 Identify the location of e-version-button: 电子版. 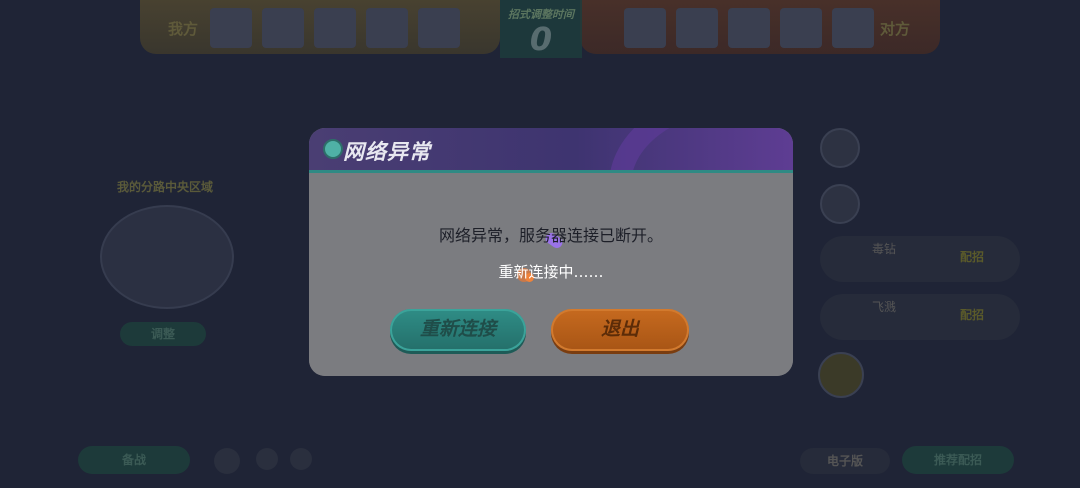
(845, 461).